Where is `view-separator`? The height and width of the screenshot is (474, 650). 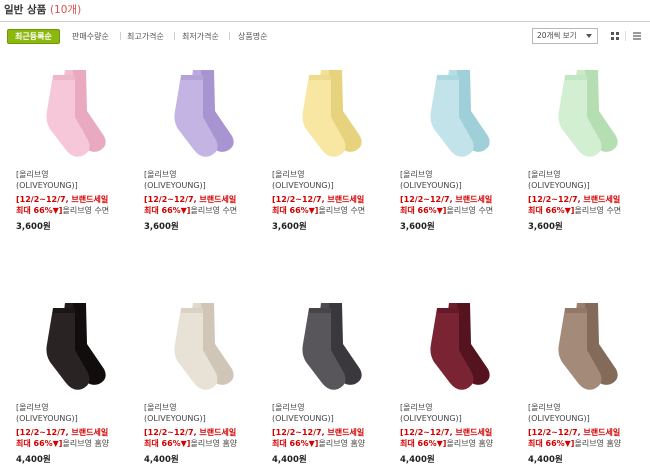
view-separator is located at coordinates (625, 36).